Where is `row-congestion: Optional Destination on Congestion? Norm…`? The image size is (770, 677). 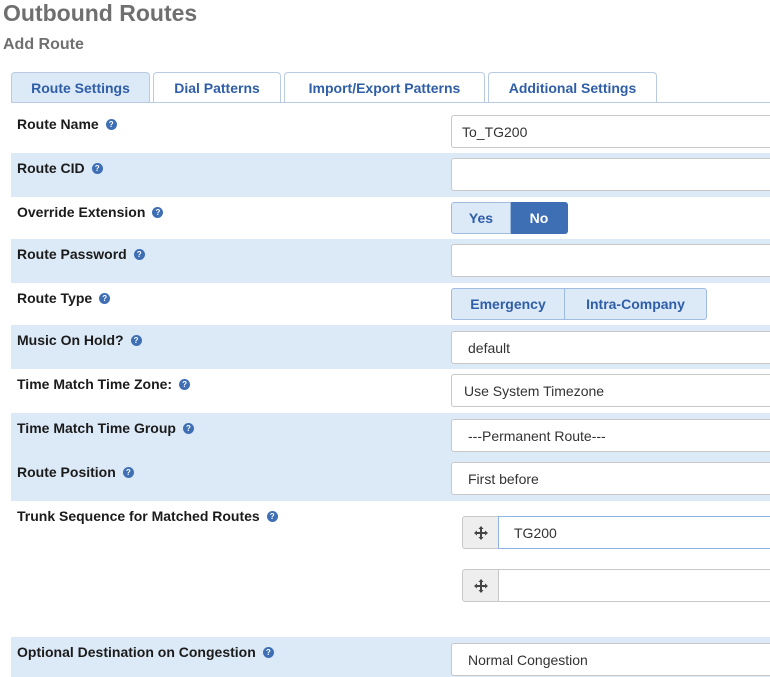
row-congestion: Optional Destination on Congestion? Norm… is located at coordinates (390, 657).